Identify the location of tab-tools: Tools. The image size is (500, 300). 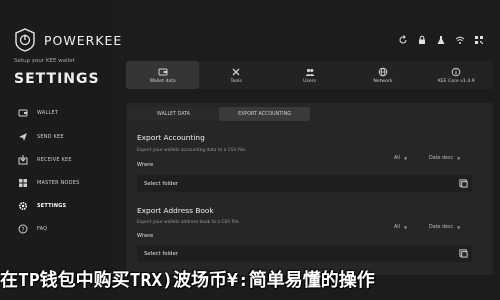
(236, 75).